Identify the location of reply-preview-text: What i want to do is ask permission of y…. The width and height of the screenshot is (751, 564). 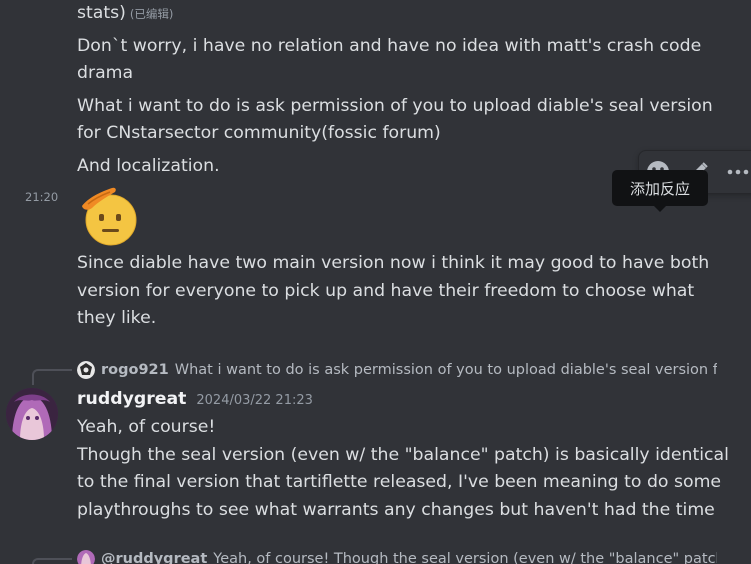
(445, 370).